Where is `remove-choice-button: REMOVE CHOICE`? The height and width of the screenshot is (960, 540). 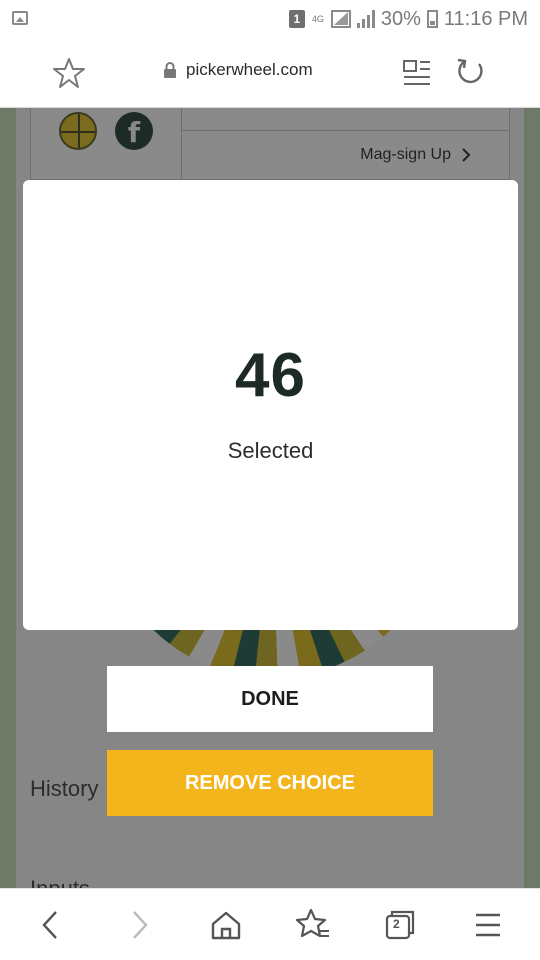 remove-choice-button: REMOVE CHOICE is located at coordinates (270, 783).